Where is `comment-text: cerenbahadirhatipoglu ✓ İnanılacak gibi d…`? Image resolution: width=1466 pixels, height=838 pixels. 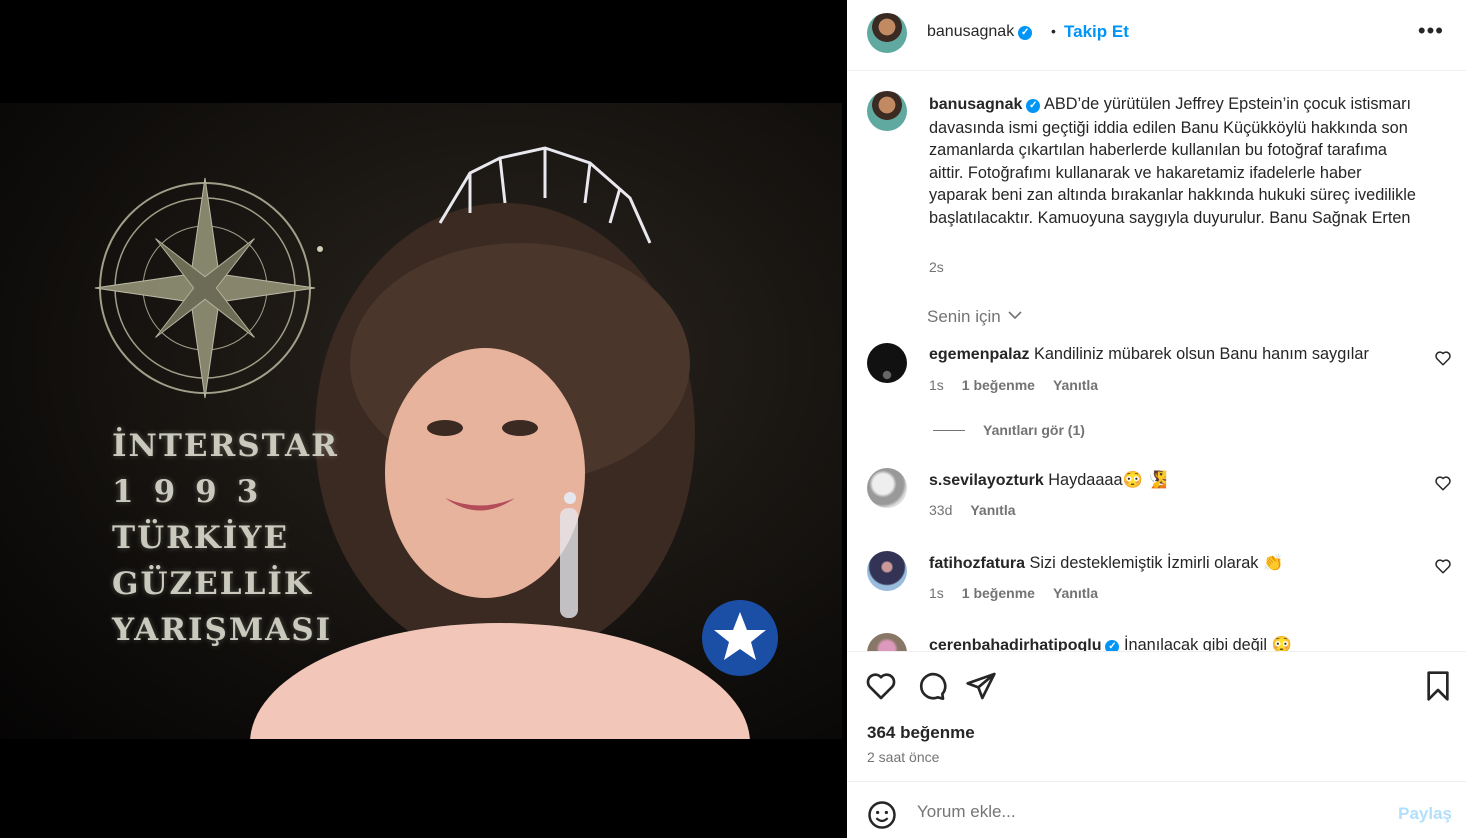
comment-text: cerenbahadirhatipoglu ✓ İnanılacak gibi d… is located at coordinates (1174, 643).